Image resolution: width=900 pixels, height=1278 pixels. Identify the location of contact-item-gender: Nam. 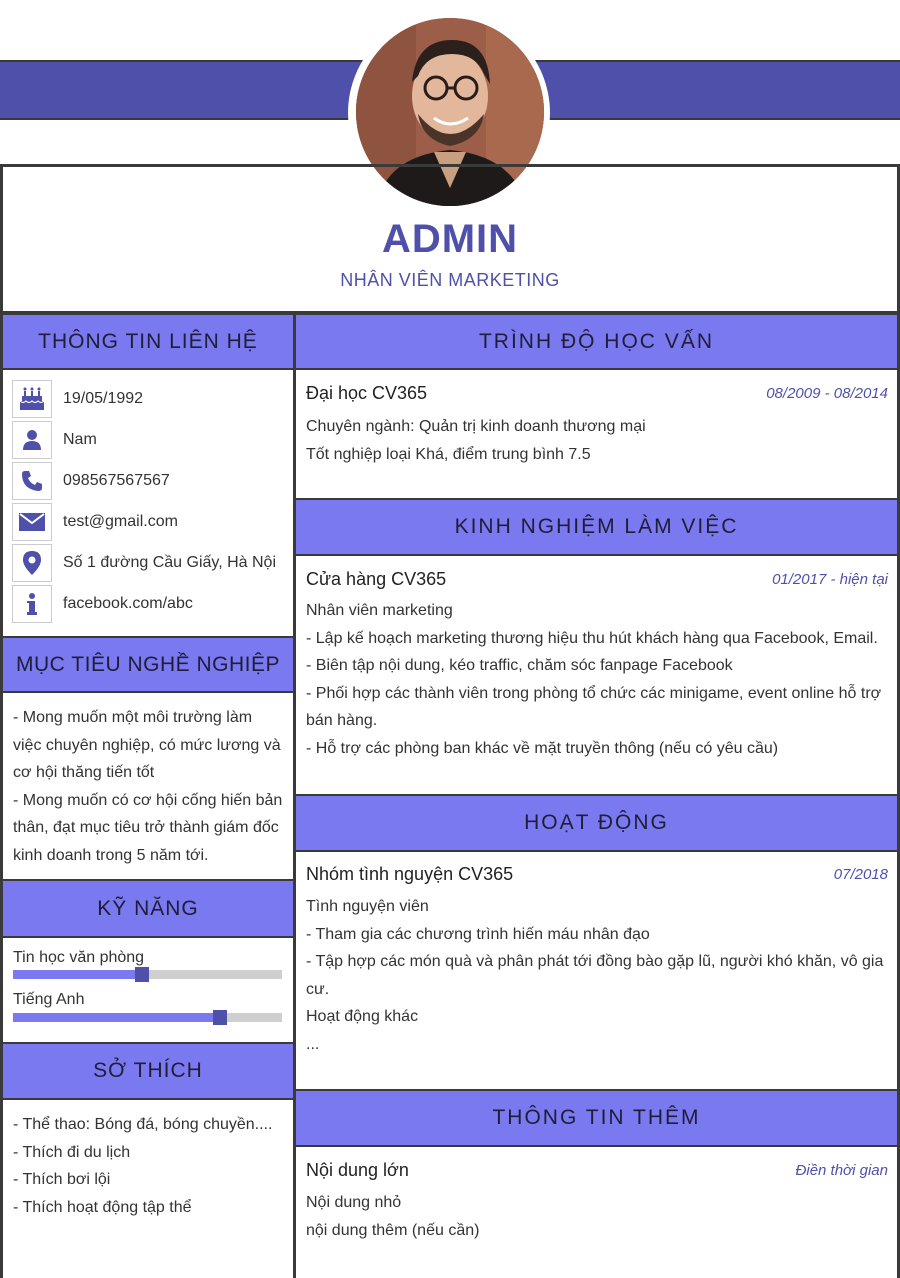
(54, 440).